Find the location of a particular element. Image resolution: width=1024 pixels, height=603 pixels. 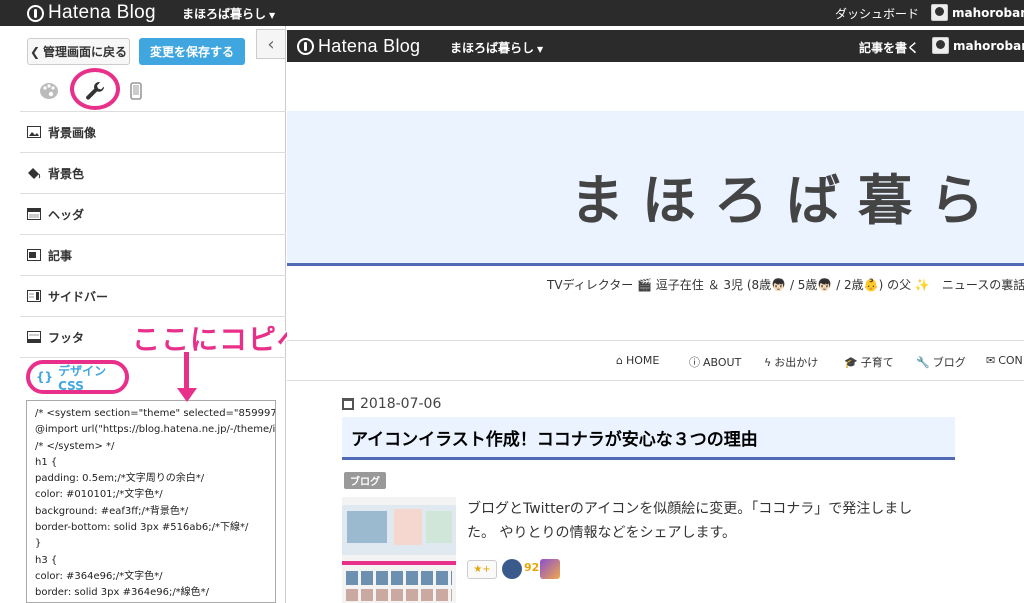

hatena-logo: Hatena Blog is located at coordinates (91, 13).